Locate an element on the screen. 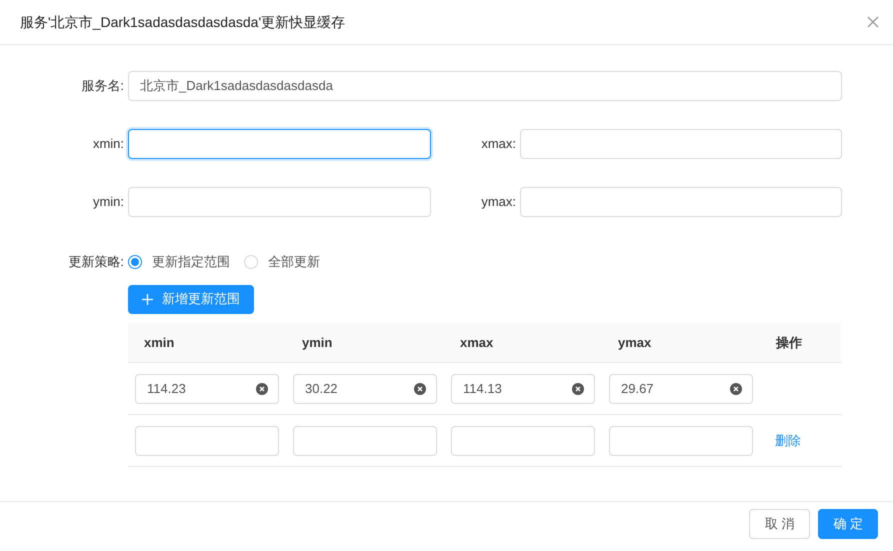 This screenshot has height=551, width=893. input-field: 114.23 is located at coordinates (207, 389).